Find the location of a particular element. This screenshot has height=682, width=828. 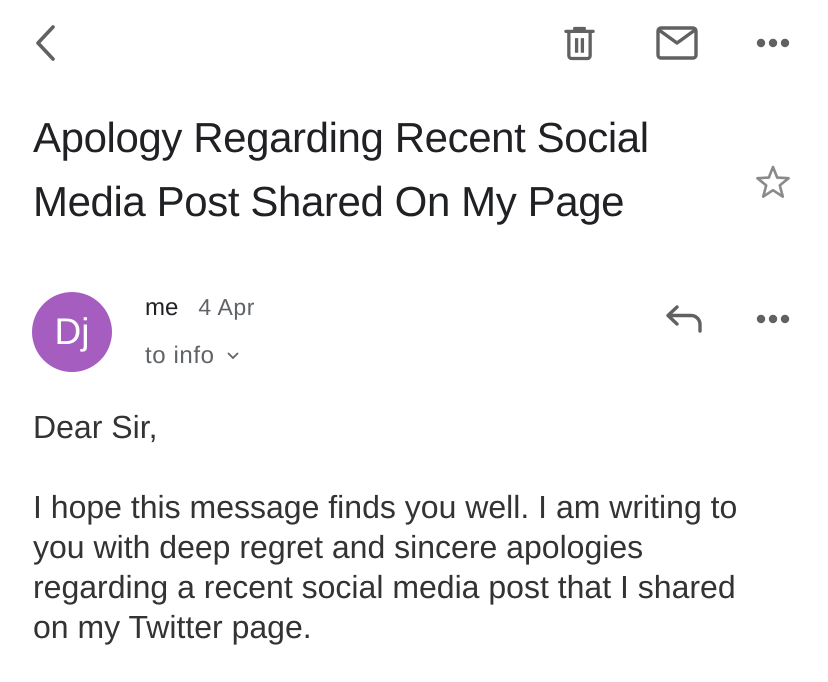

reply-icon is located at coordinates (684, 319).